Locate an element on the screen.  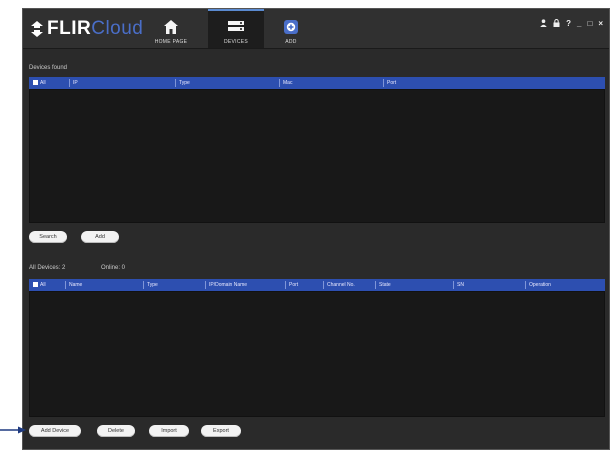
select-all-devices: All is located at coordinates (39, 285).